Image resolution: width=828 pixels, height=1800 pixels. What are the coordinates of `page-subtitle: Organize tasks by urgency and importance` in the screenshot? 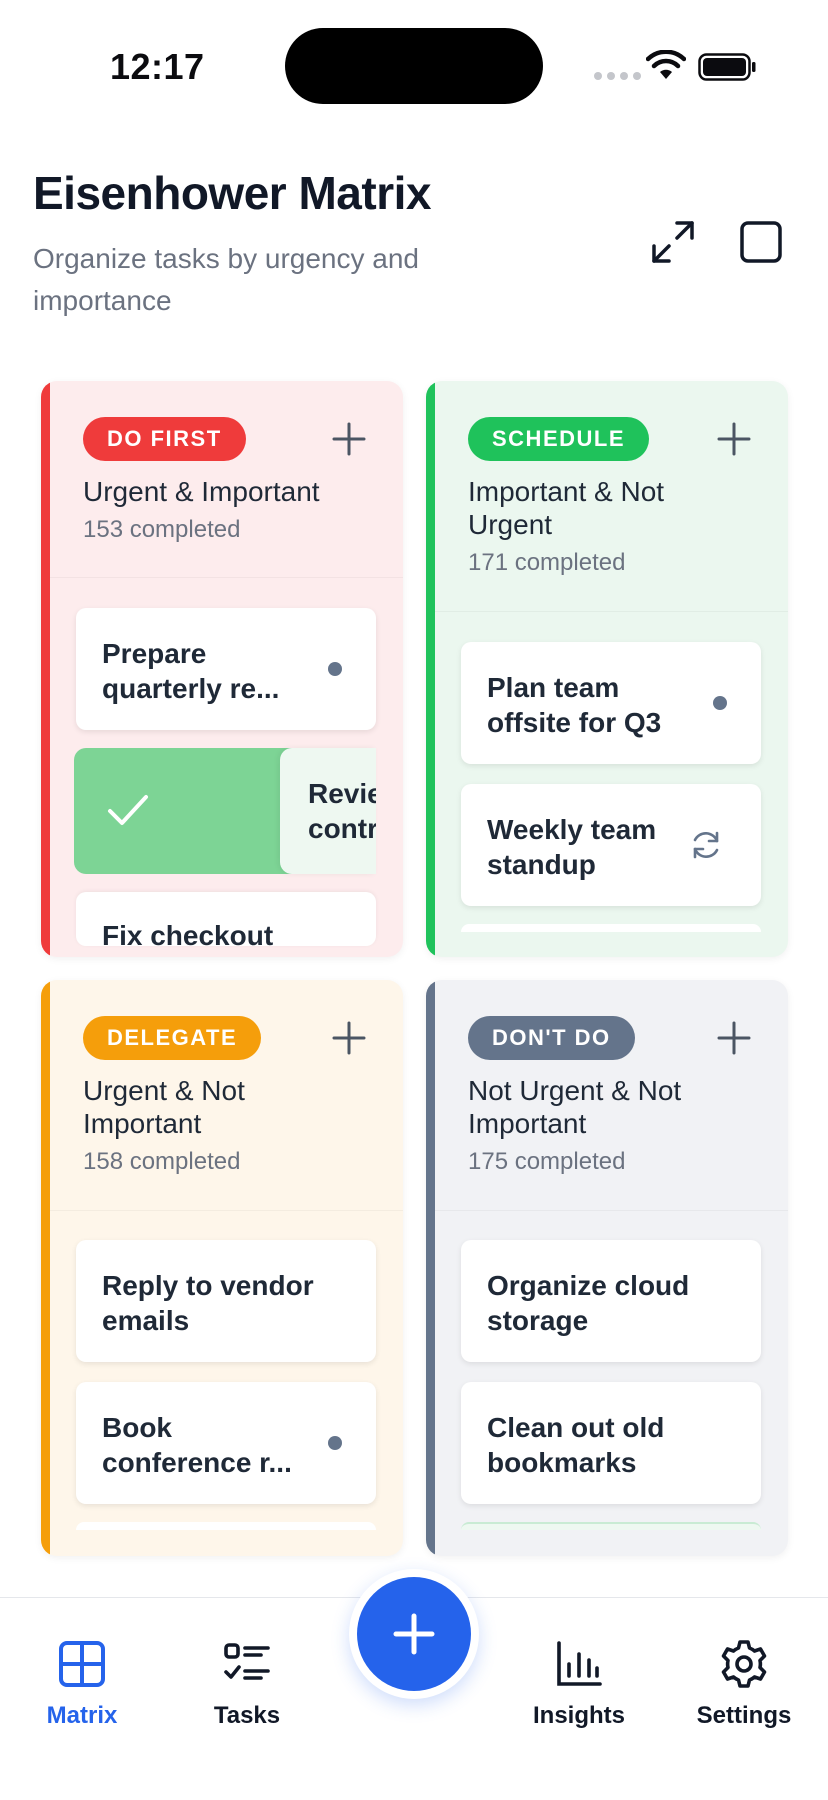 It's located at (226, 279).